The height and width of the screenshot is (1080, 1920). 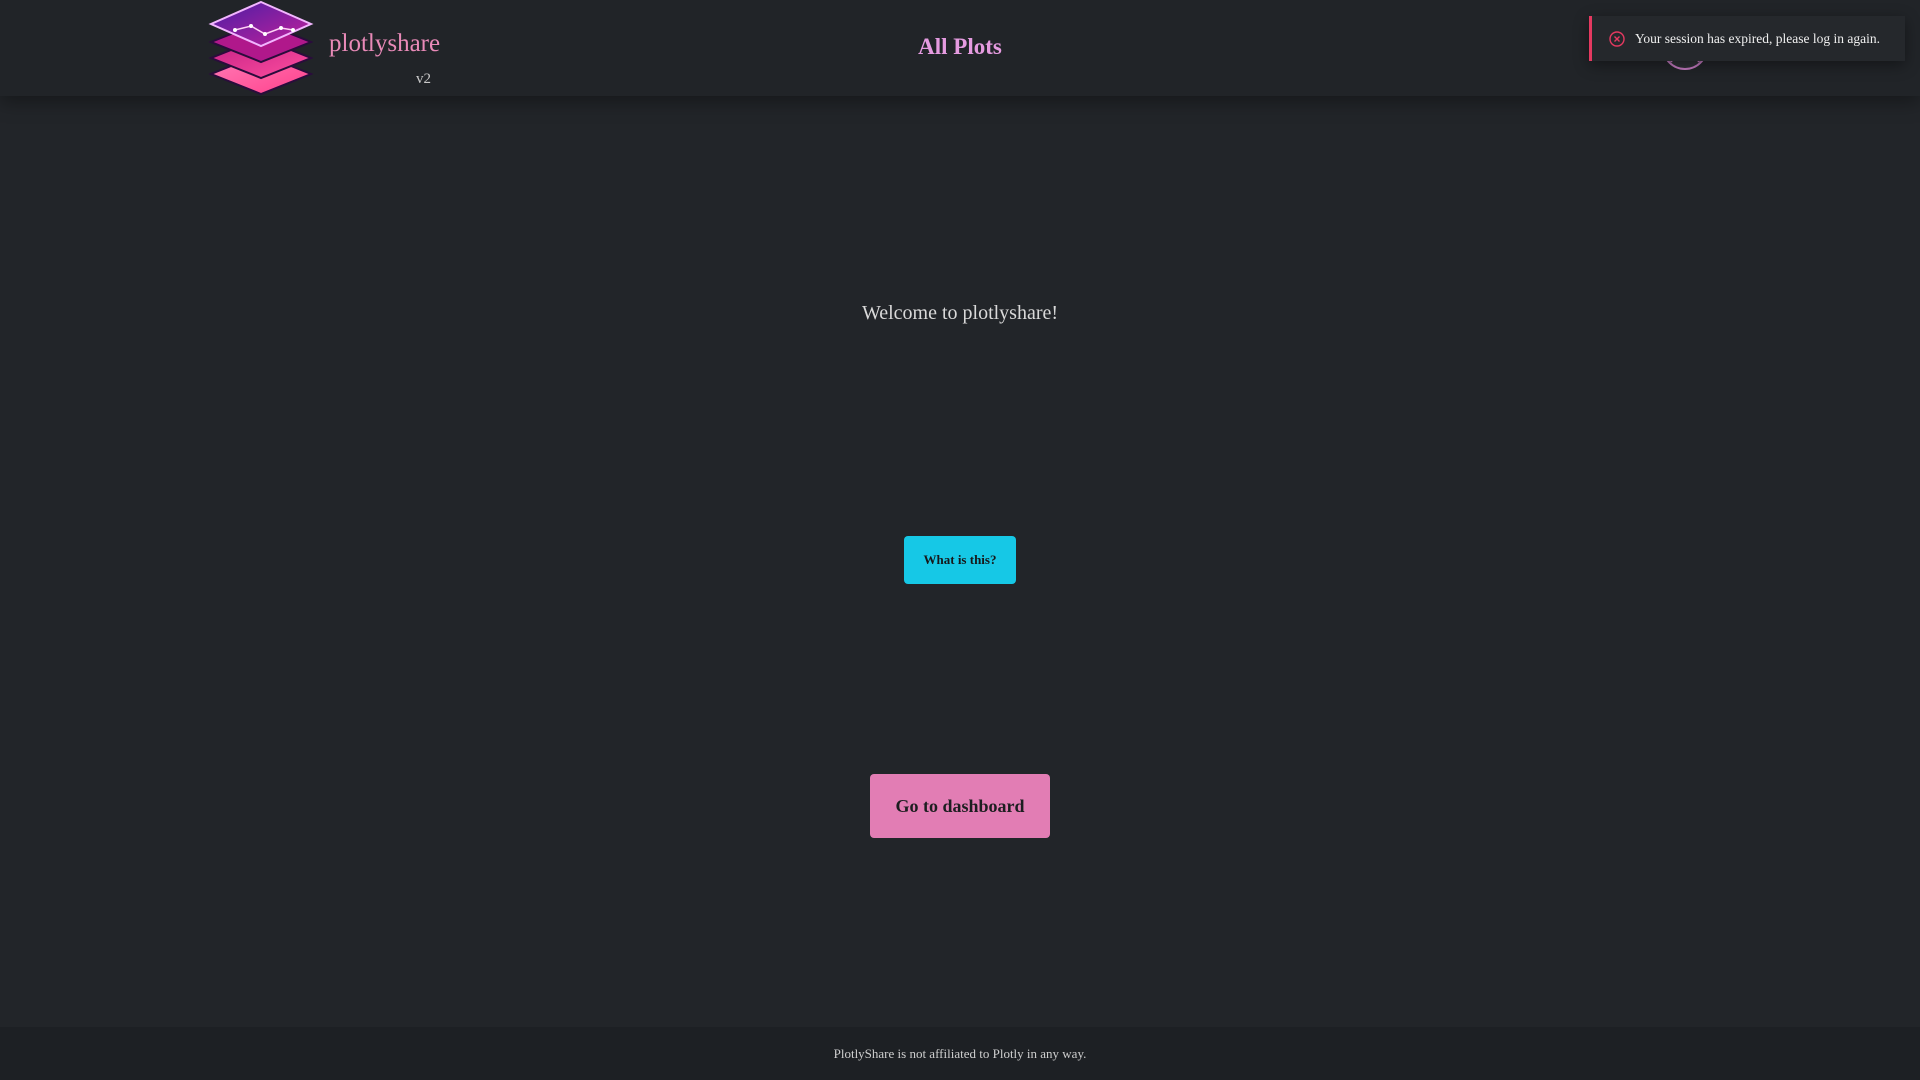 What do you see at coordinates (960, 46) in the screenshot?
I see `all-plots-link: All Plots` at bounding box center [960, 46].